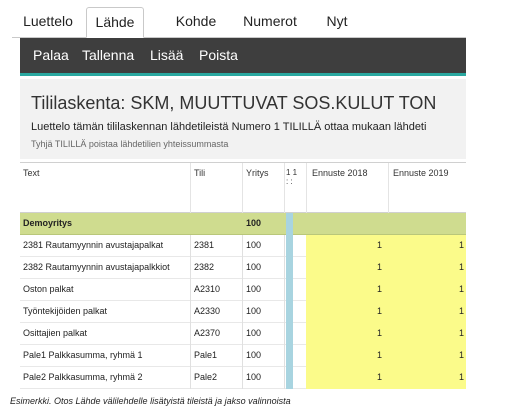 The width and height of the screenshot is (506, 412). Describe the element at coordinates (243, 224) in the screenshot. I see `group-row: Demoyritys 100` at that location.